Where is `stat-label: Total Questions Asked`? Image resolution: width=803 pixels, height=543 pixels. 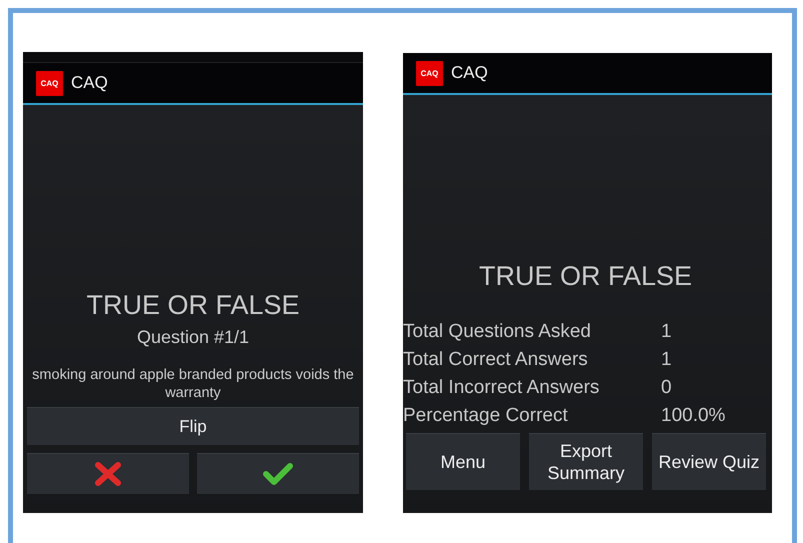
stat-label: Total Questions Asked is located at coordinates (497, 332).